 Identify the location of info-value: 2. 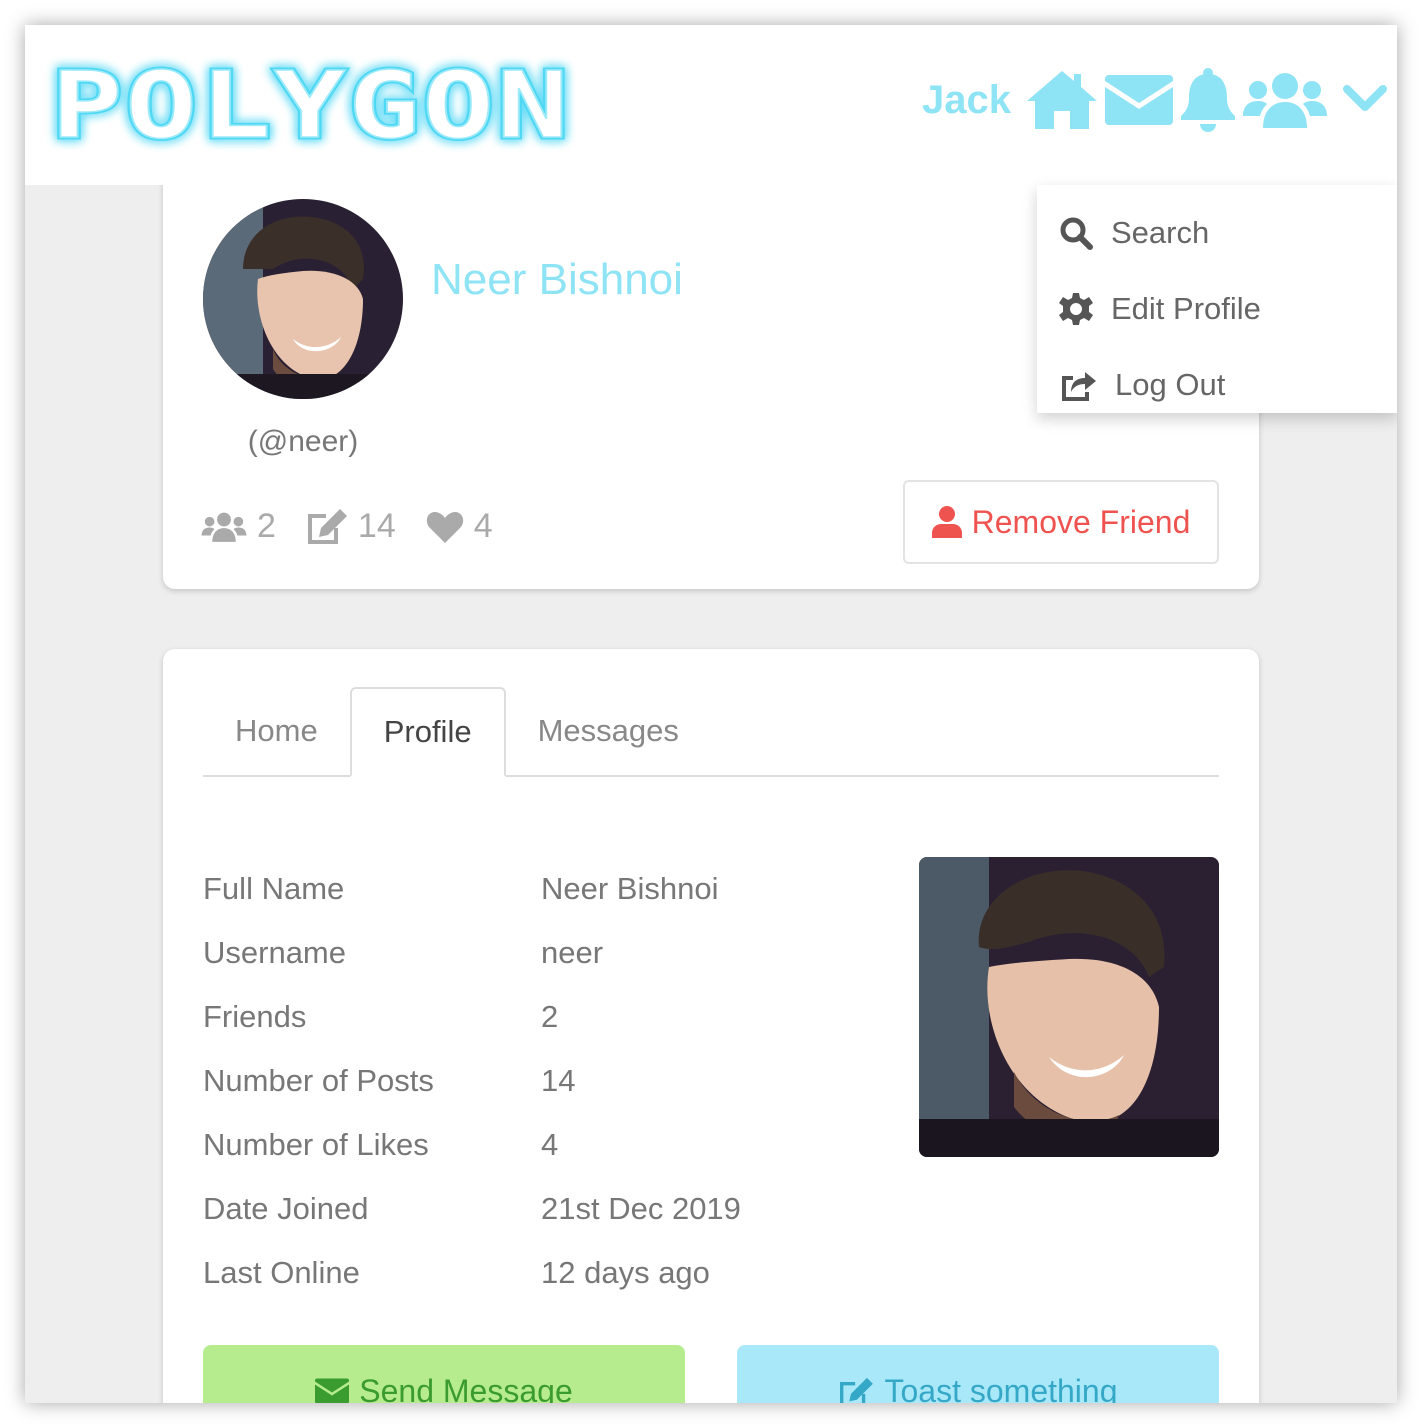
(550, 1016).